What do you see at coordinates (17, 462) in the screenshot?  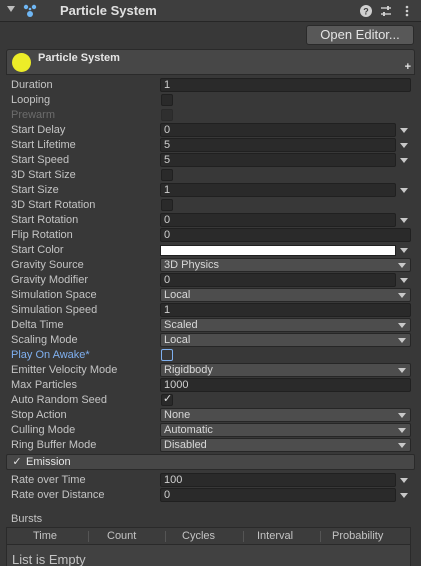 I see `emission-enabled-checkbox: ✓` at bounding box center [17, 462].